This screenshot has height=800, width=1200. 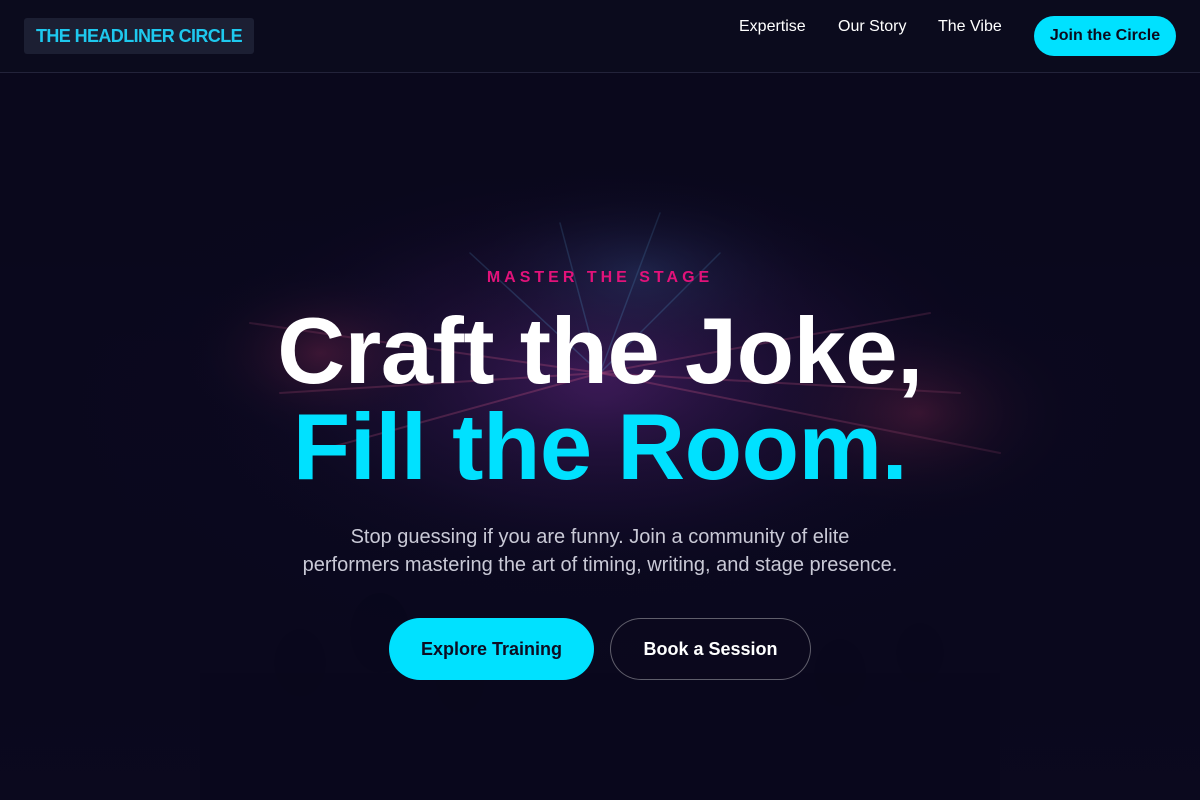 I want to click on headline-line-1: Craft the Joke,, so click(x=600, y=350).